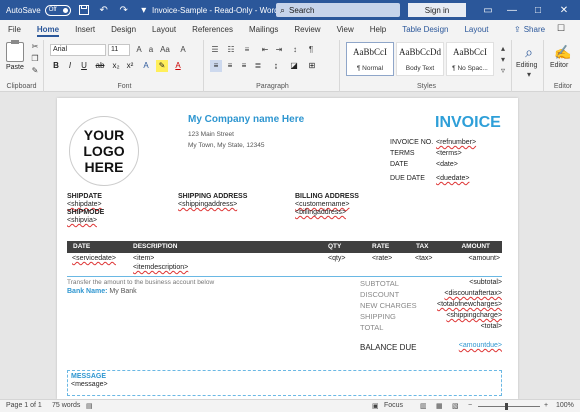  I want to click on message-box: MESSAGE <message>, so click(284, 383).